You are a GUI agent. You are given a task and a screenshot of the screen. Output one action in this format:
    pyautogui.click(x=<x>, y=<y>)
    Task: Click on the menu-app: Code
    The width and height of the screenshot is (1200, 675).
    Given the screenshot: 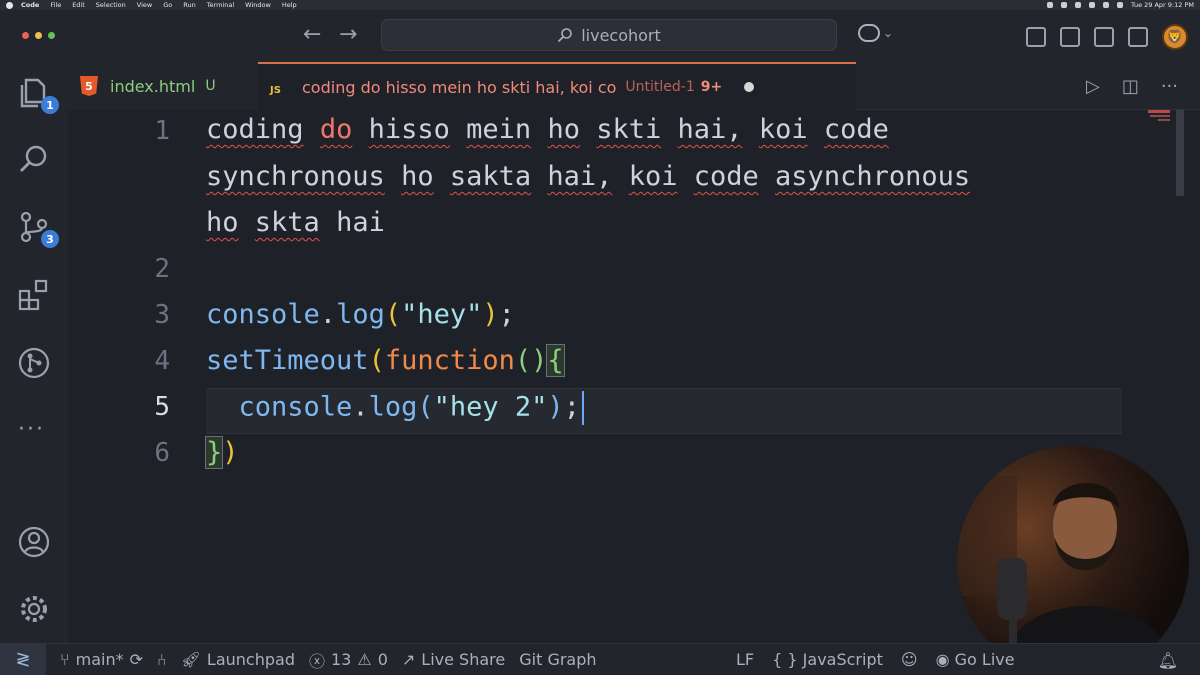 What is the action you would take?
    pyautogui.click(x=30, y=5)
    